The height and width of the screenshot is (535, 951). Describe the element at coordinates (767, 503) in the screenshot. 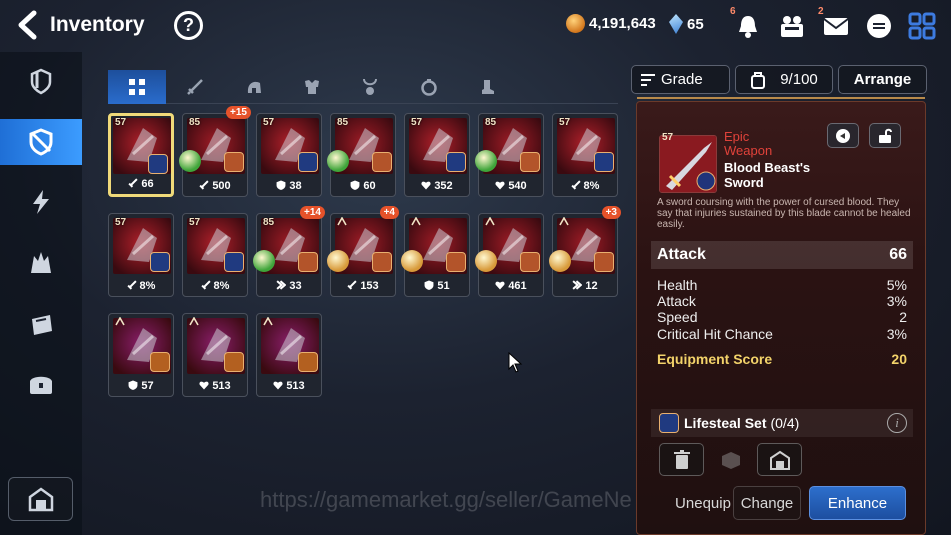

I see `change-button: Change` at that location.